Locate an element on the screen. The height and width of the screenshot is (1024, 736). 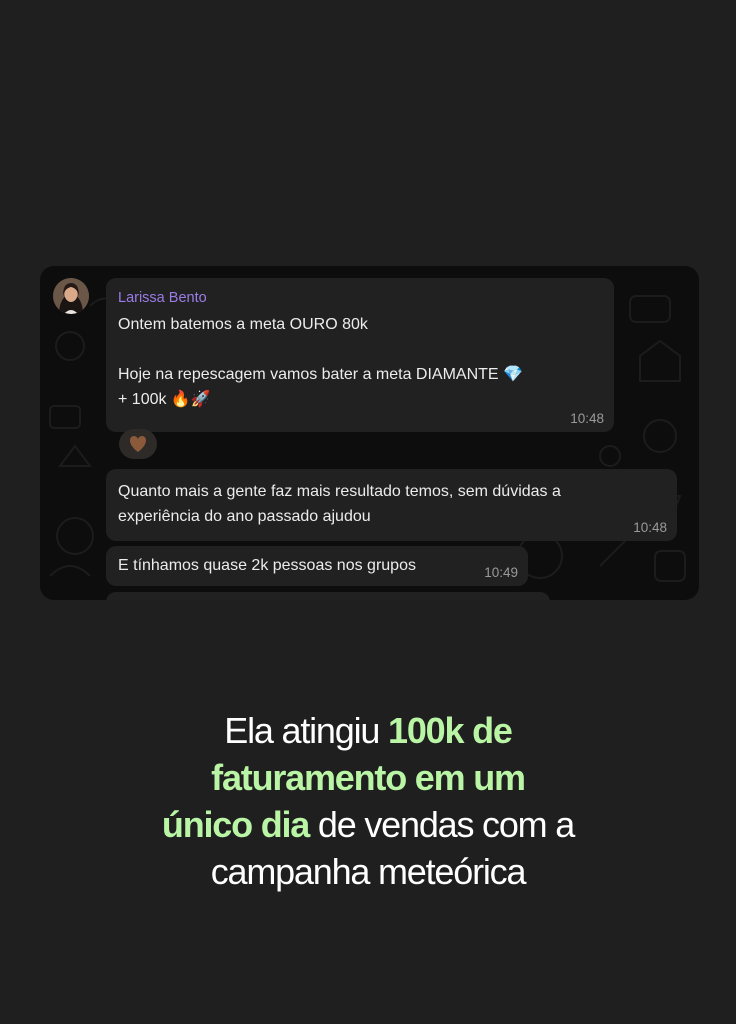
caption-highlight: 100k de is located at coordinates (450, 730).